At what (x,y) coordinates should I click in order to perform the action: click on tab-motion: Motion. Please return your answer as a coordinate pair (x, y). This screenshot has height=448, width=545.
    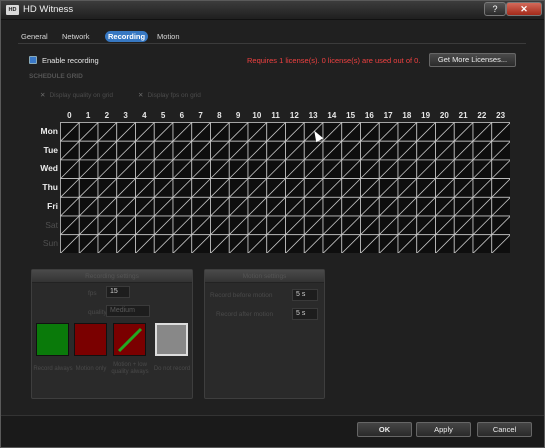
    Looking at the image, I should click on (168, 36).